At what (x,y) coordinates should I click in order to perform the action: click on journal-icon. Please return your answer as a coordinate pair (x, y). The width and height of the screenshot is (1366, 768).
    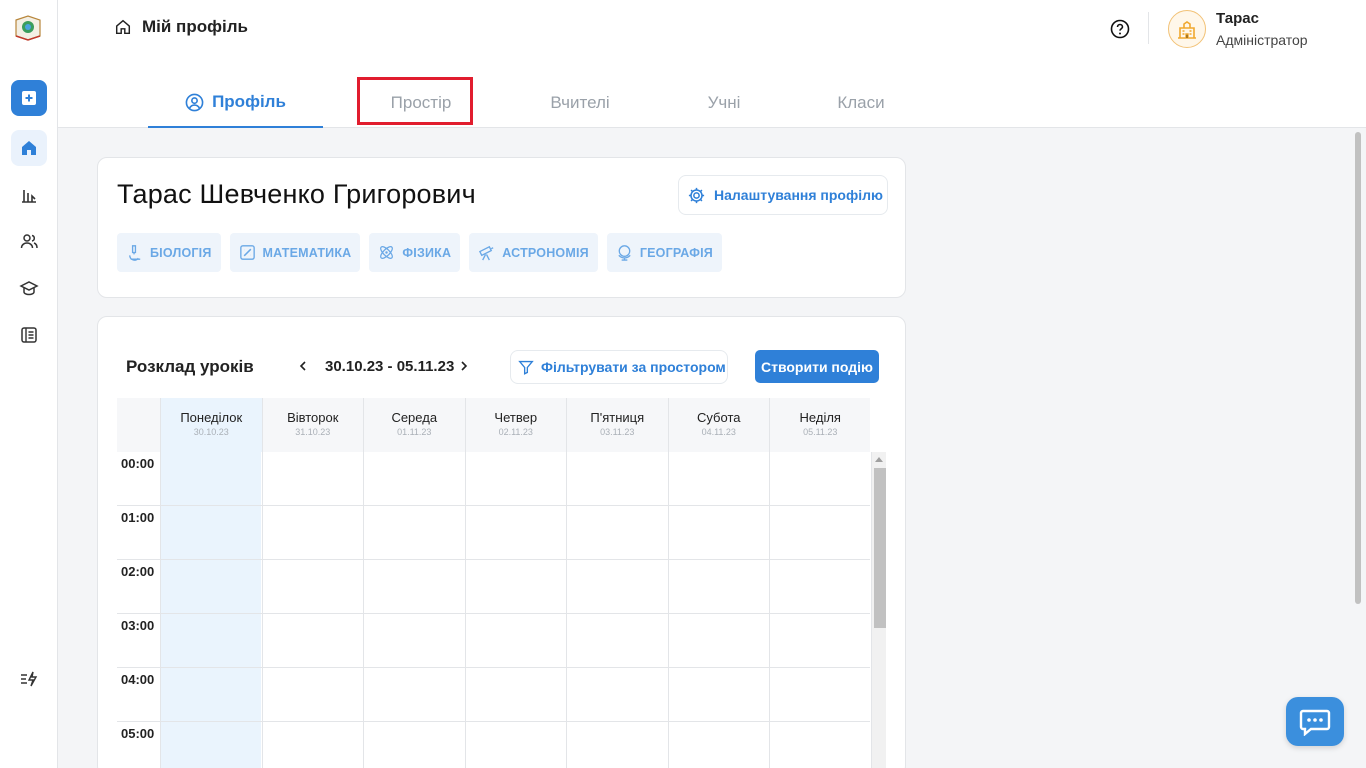
    Looking at the image, I should click on (29, 335).